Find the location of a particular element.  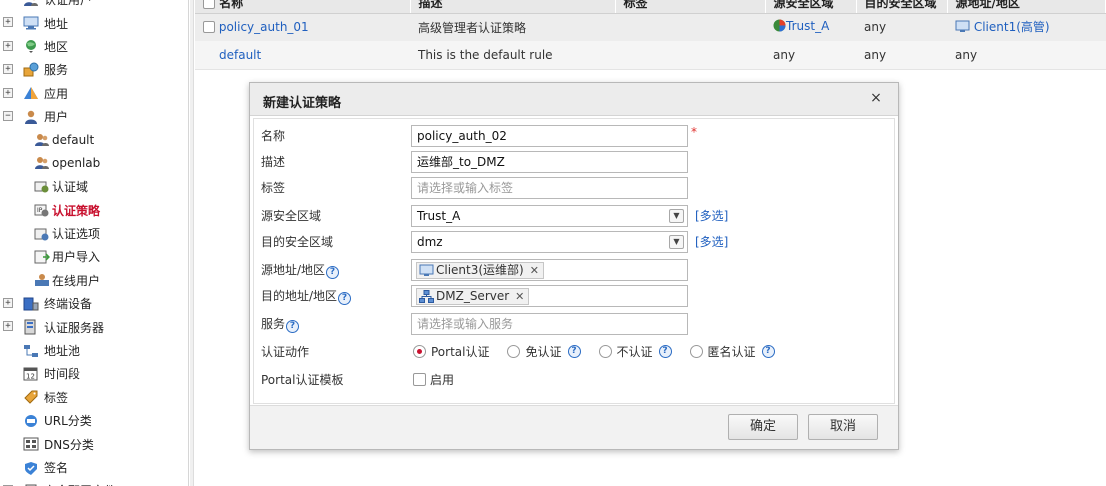

radio-portal: Portal认证 is located at coordinates (451, 351).